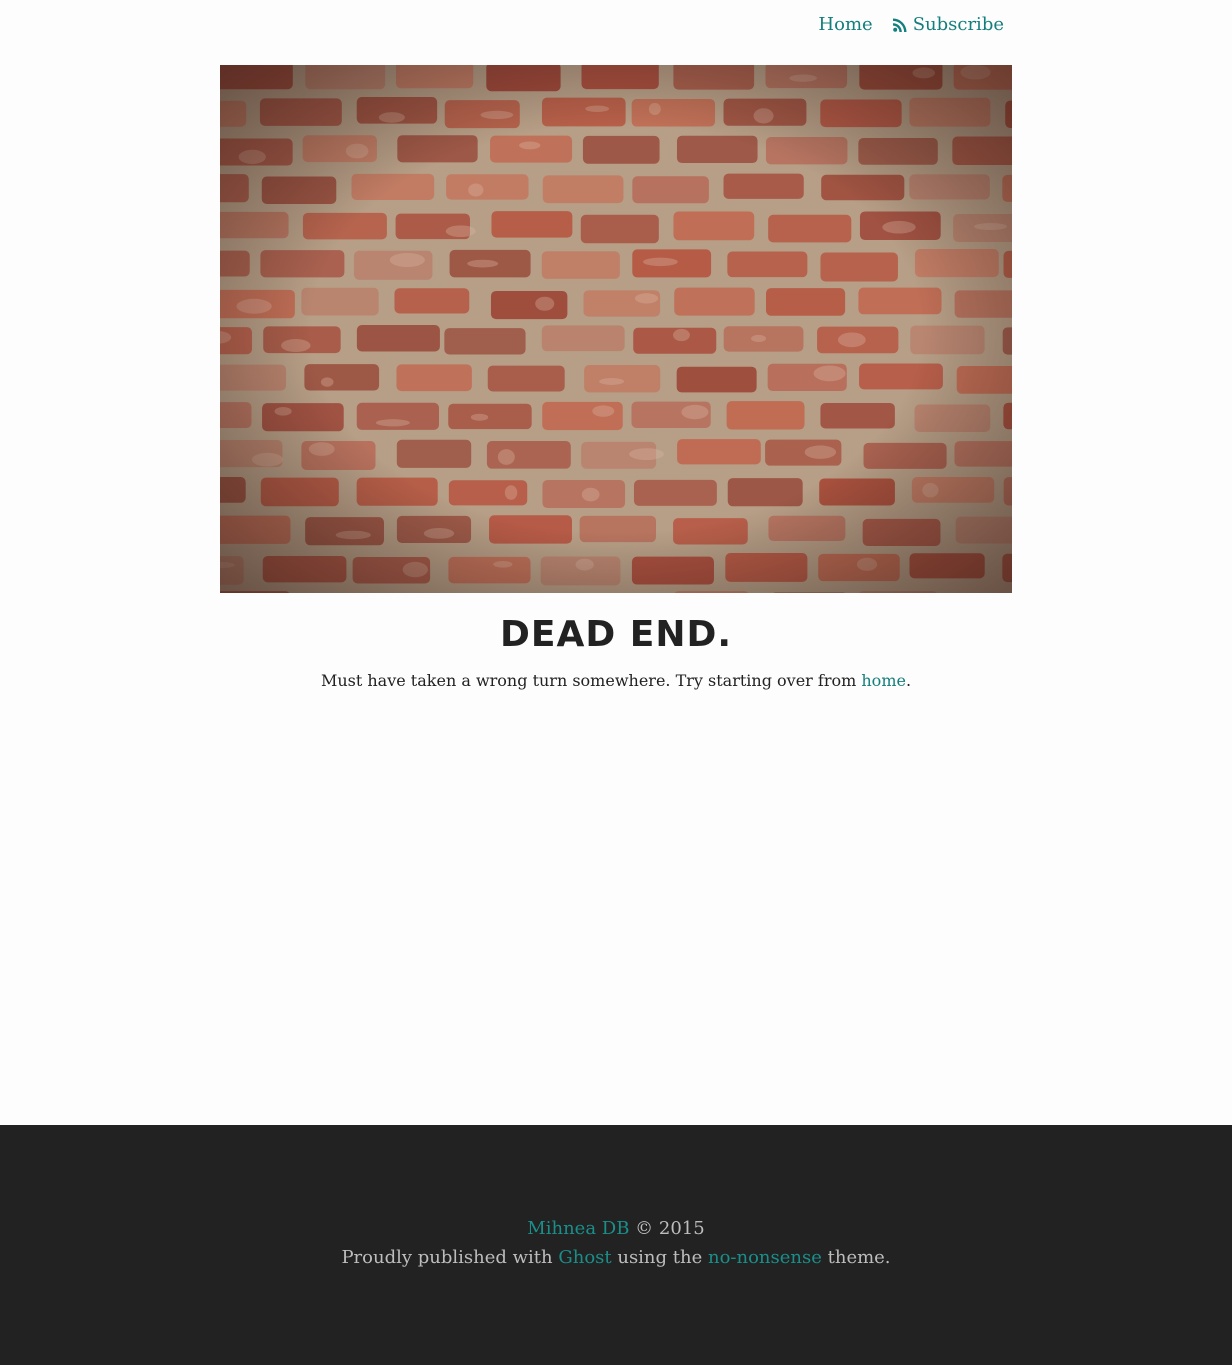 This screenshot has width=1232, height=1365. What do you see at coordinates (578, 1228) in the screenshot?
I see `author-link: Mihnea DB` at bounding box center [578, 1228].